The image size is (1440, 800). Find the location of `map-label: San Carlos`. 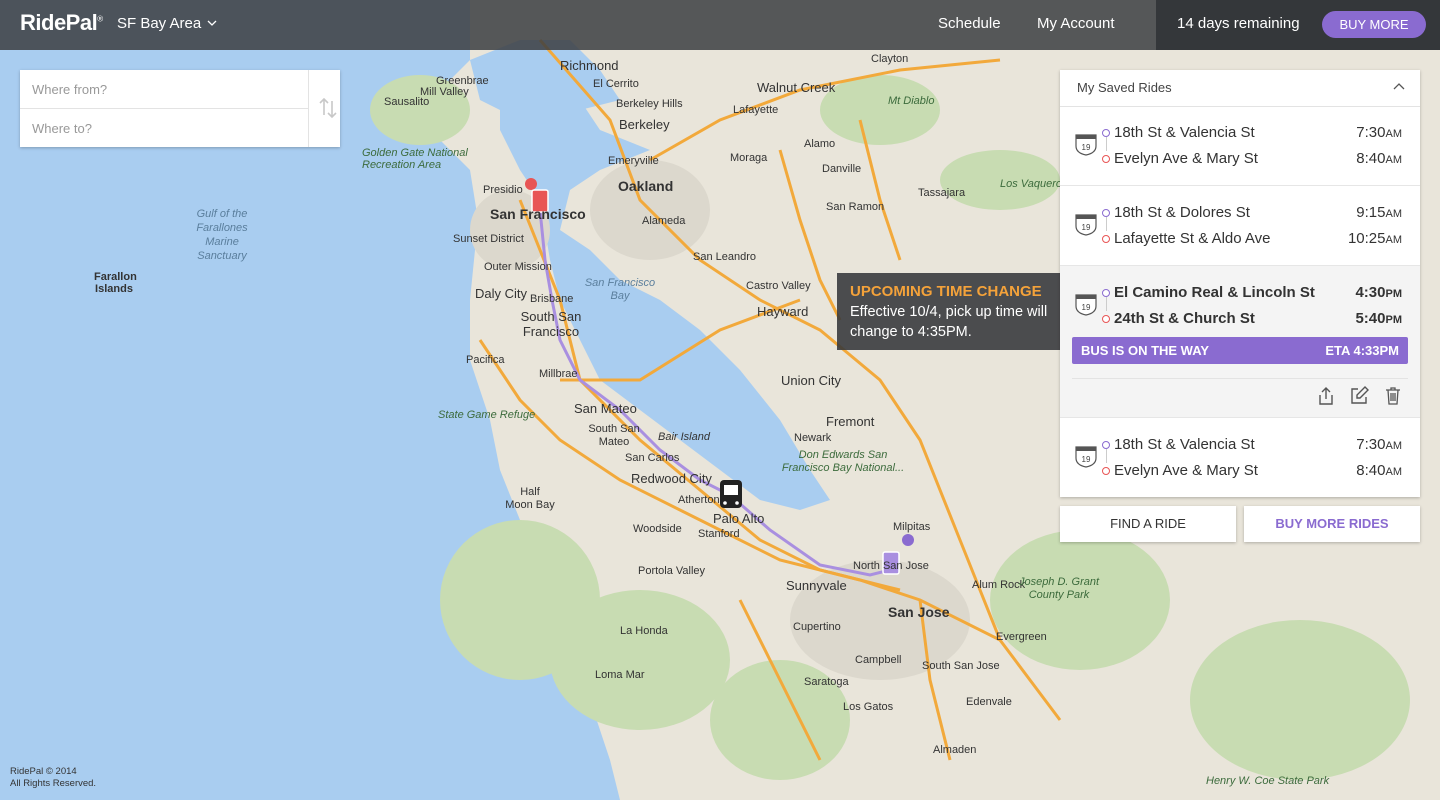

map-label: San Carlos is located at coordinates (652, 458).